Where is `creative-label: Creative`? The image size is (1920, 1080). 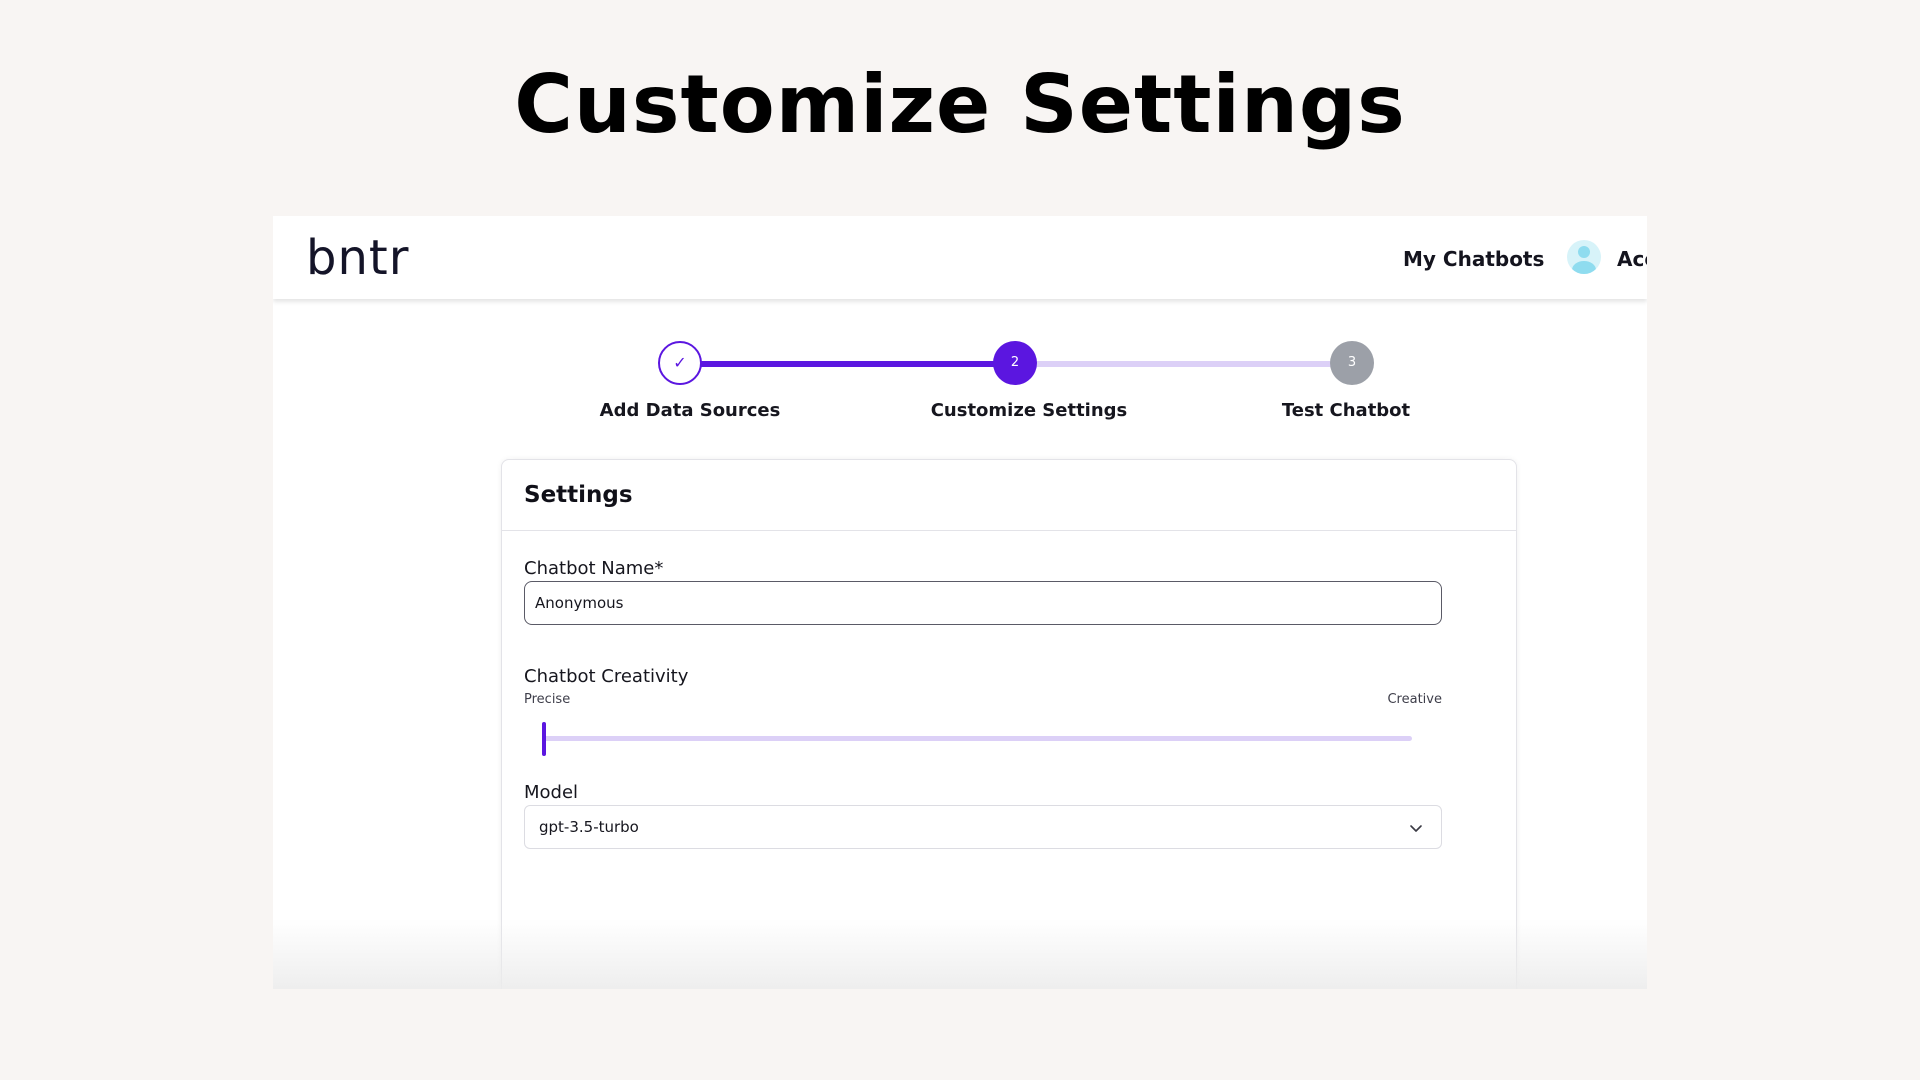 creative-label: Creative is located at coordinates (1414, 699).